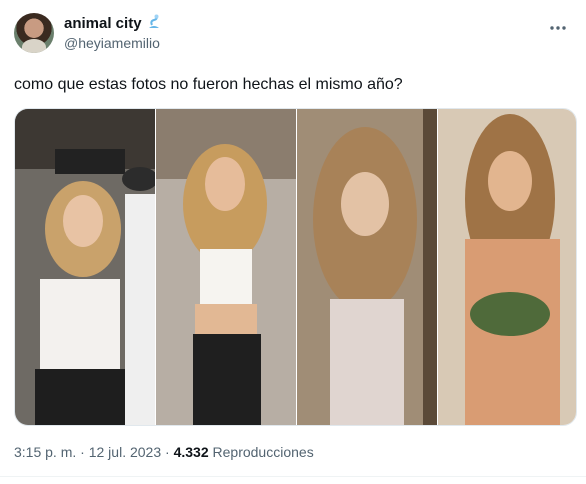 Image resolution: width=586 pixels, height=484 pixels. Describe the element at coordinates (293, 476) in the screenshot. I see `divider` at that location.